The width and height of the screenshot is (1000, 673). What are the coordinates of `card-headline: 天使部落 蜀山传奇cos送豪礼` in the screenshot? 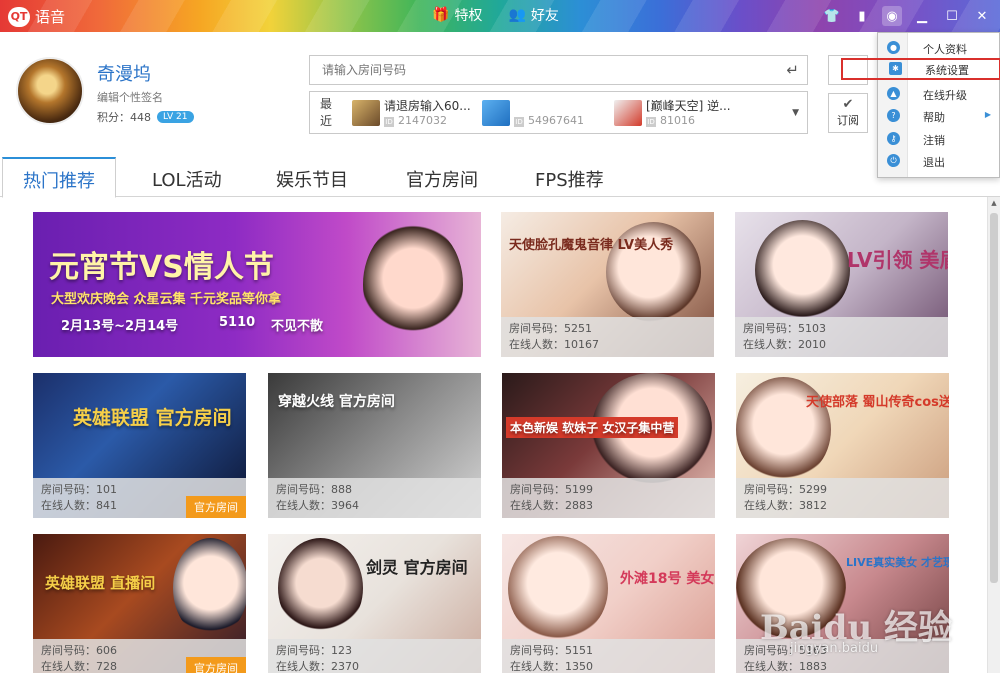 It's located at (877, 402).